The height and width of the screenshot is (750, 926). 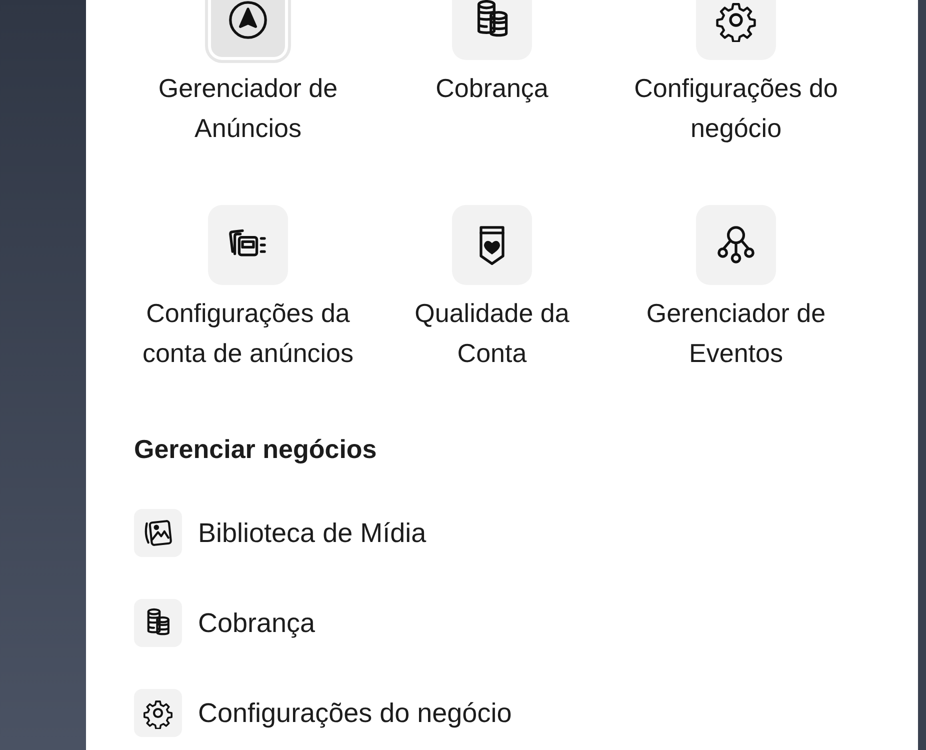 What do you see at coordinates (355, 713) in the screenshot?
I see `menu-item-label: Configurações do negócio` at bounding box center [355, 713].